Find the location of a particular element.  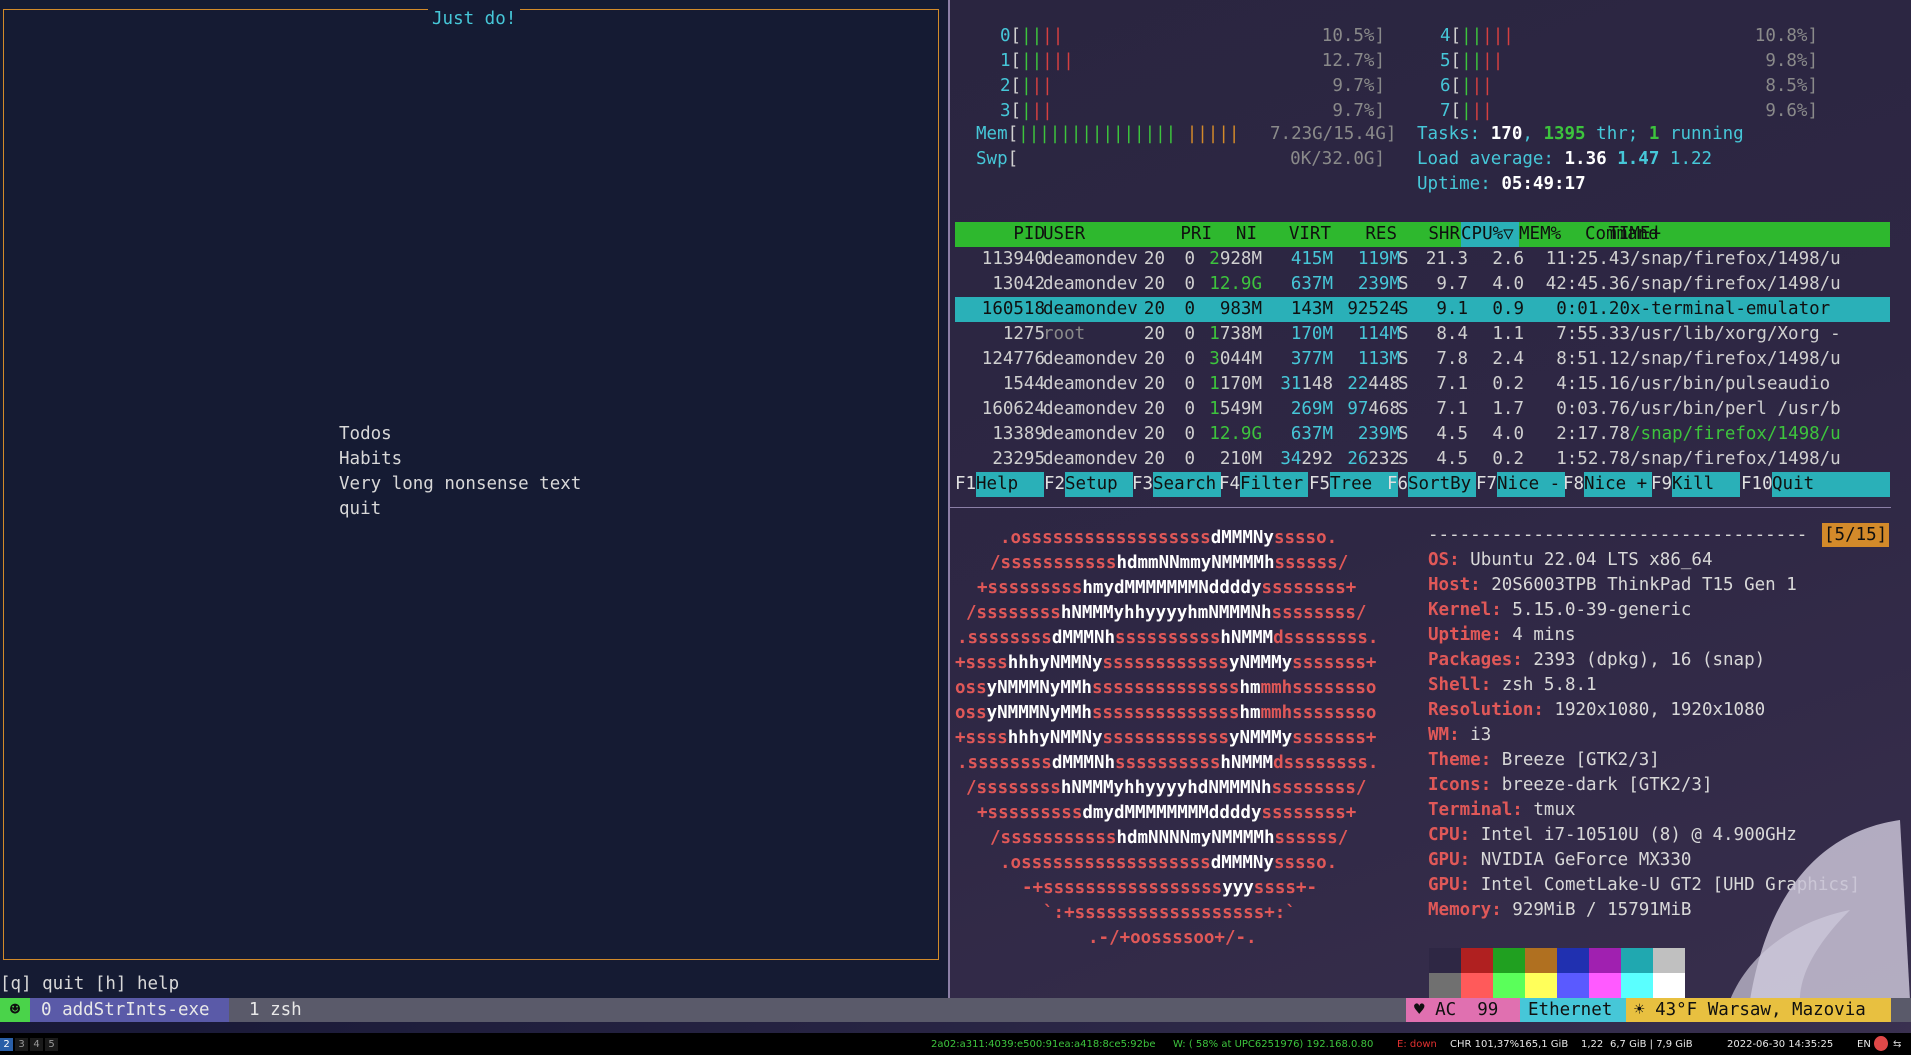

process-shr-low: 119M is located at coordinates (1378, 259).